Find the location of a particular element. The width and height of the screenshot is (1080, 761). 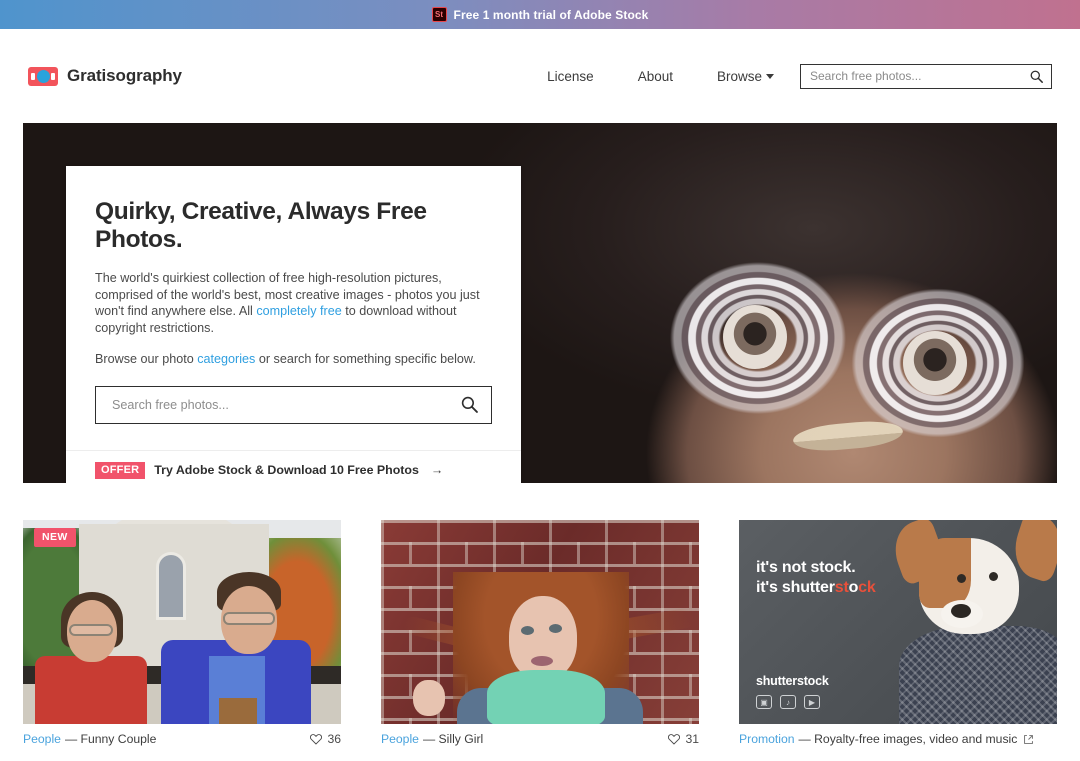

ad-headline-part-red: st is located at coordinates (841, 587).